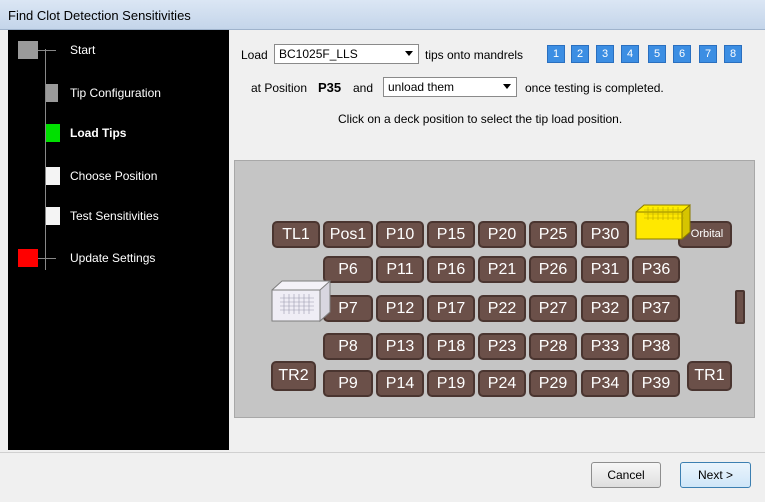 The image size is (765, 502). Describe the element at coordinates (656, 269) in the screenshot. I see `deck-position-p36: P36` at that location.